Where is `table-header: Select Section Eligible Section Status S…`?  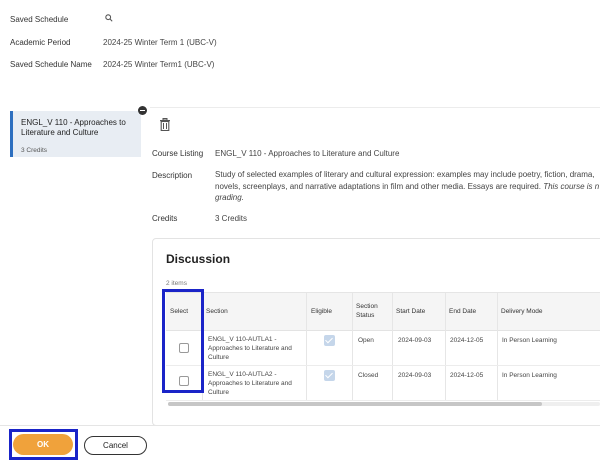
table-header: Select Section Eligible Section Status S… is located at coordinates (383, 312).